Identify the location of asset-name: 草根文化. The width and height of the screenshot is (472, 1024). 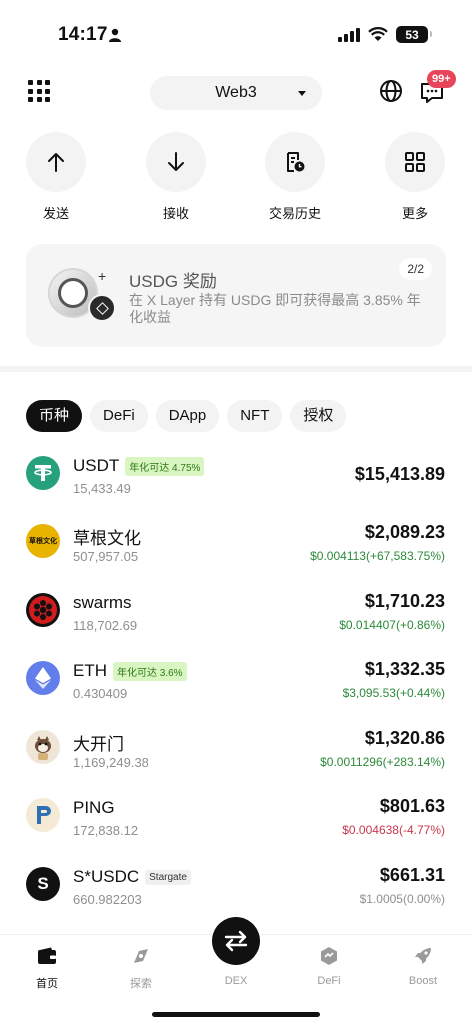
(107, 538).